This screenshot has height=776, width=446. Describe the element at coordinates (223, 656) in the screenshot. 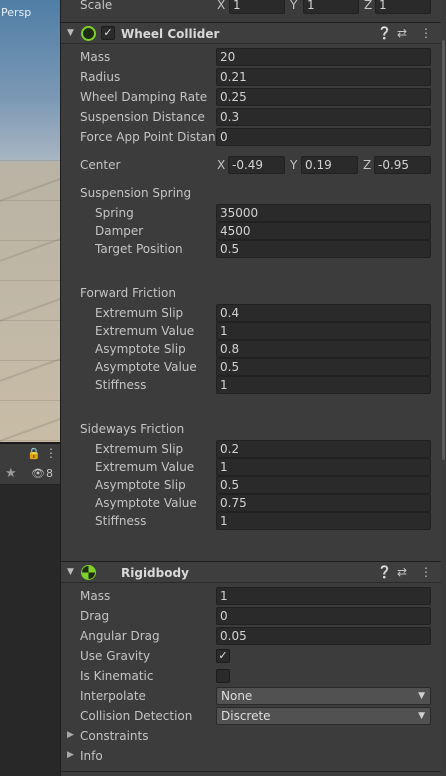

I see `use-gravity-checkbox: ✓` at that location.